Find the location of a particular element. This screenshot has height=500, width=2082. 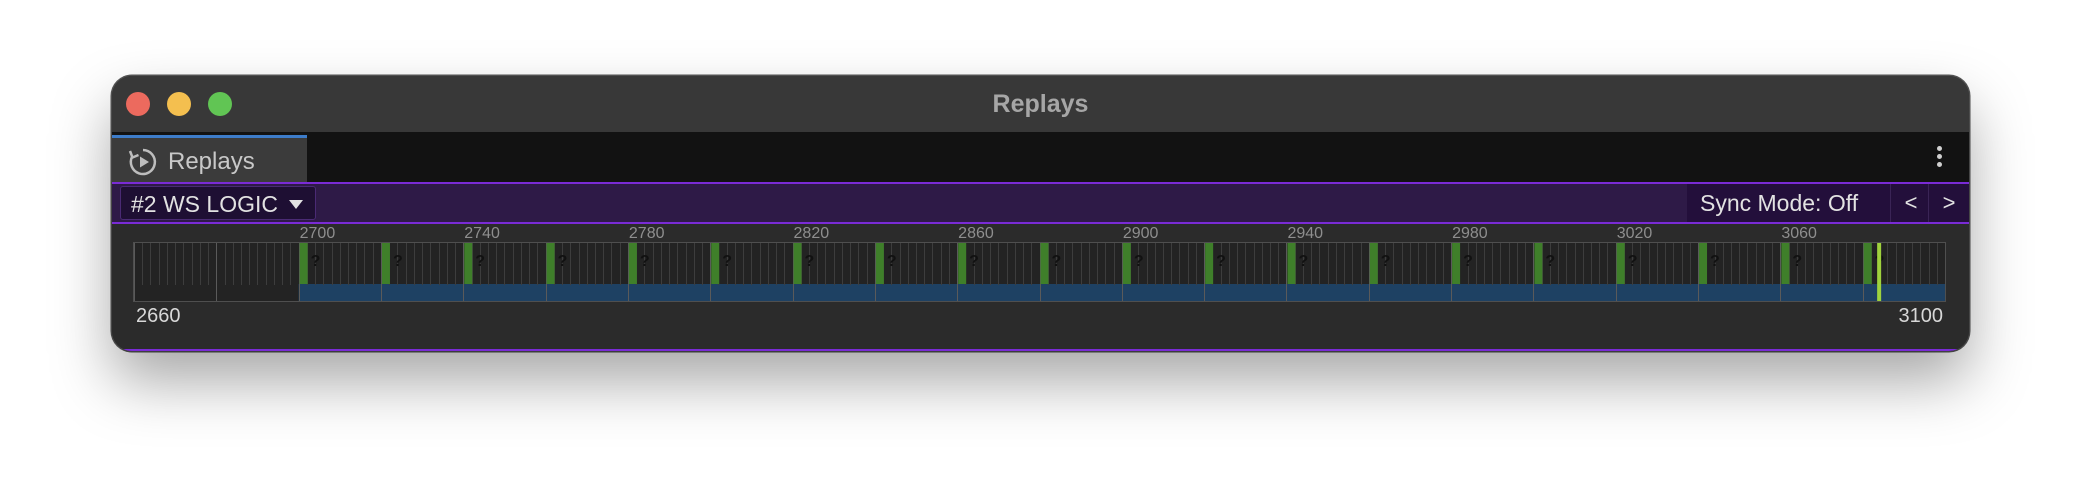

replay-source-dropdown: #2 WS LOGIC is located at coordinates (218, 203).